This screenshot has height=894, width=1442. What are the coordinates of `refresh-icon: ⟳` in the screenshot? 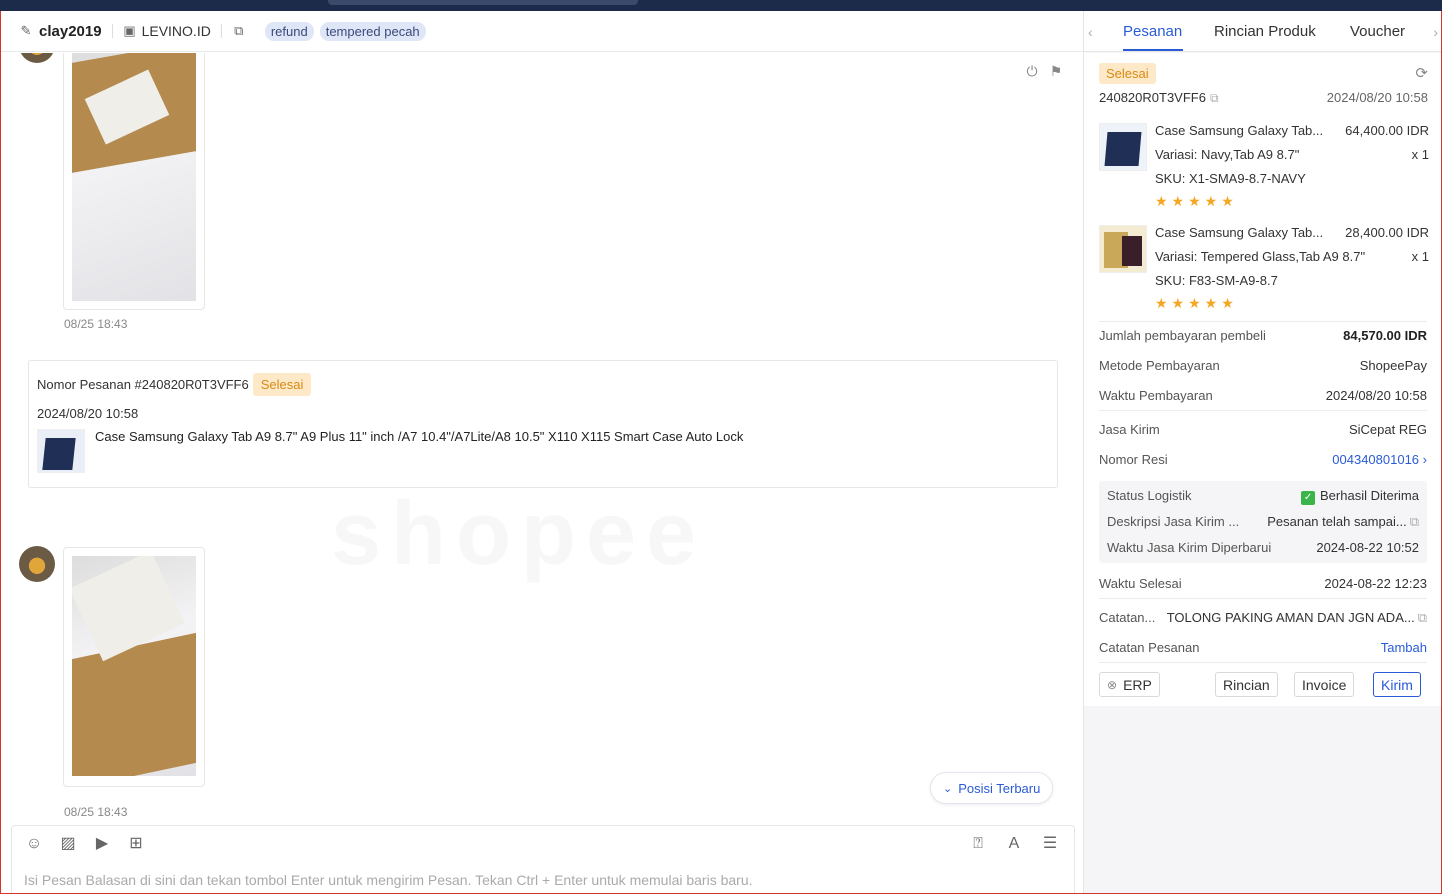 It's located at (1421, 73).